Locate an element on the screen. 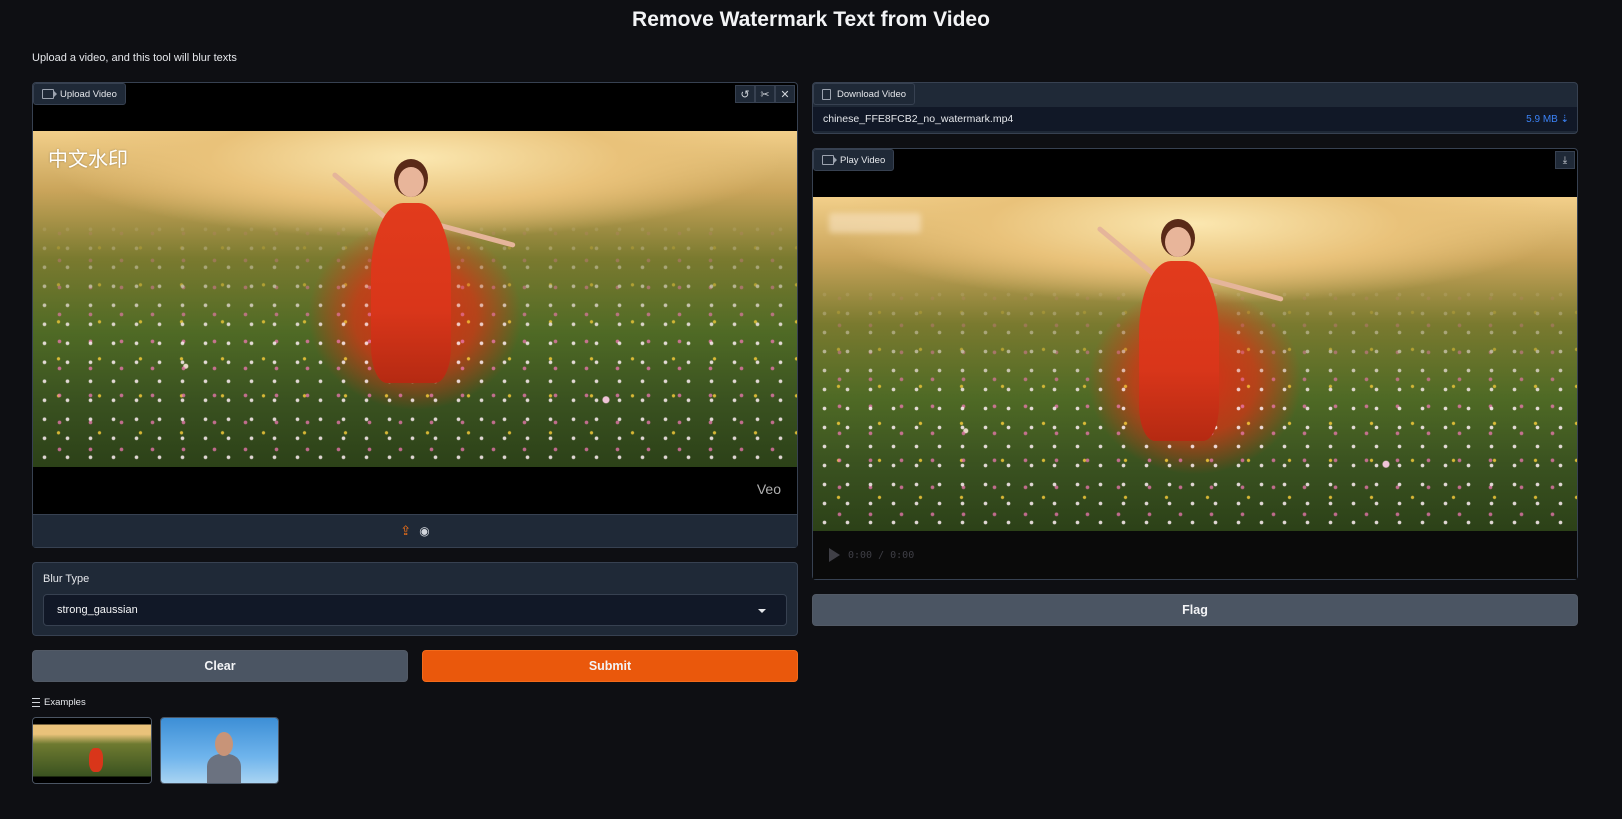 Image resolution: width=1622 pixels, height=819 pixels. blur-type-block: Blur Type strong_gaussian is located at coordinates (415, 599).